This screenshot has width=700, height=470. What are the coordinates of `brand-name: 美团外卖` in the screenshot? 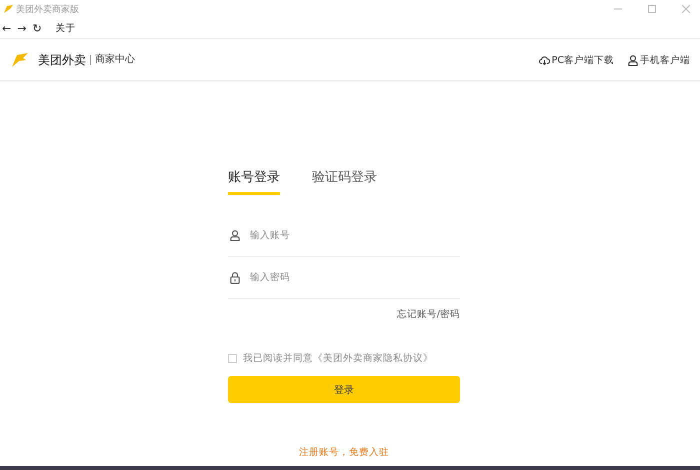 It's located at (62, 60).